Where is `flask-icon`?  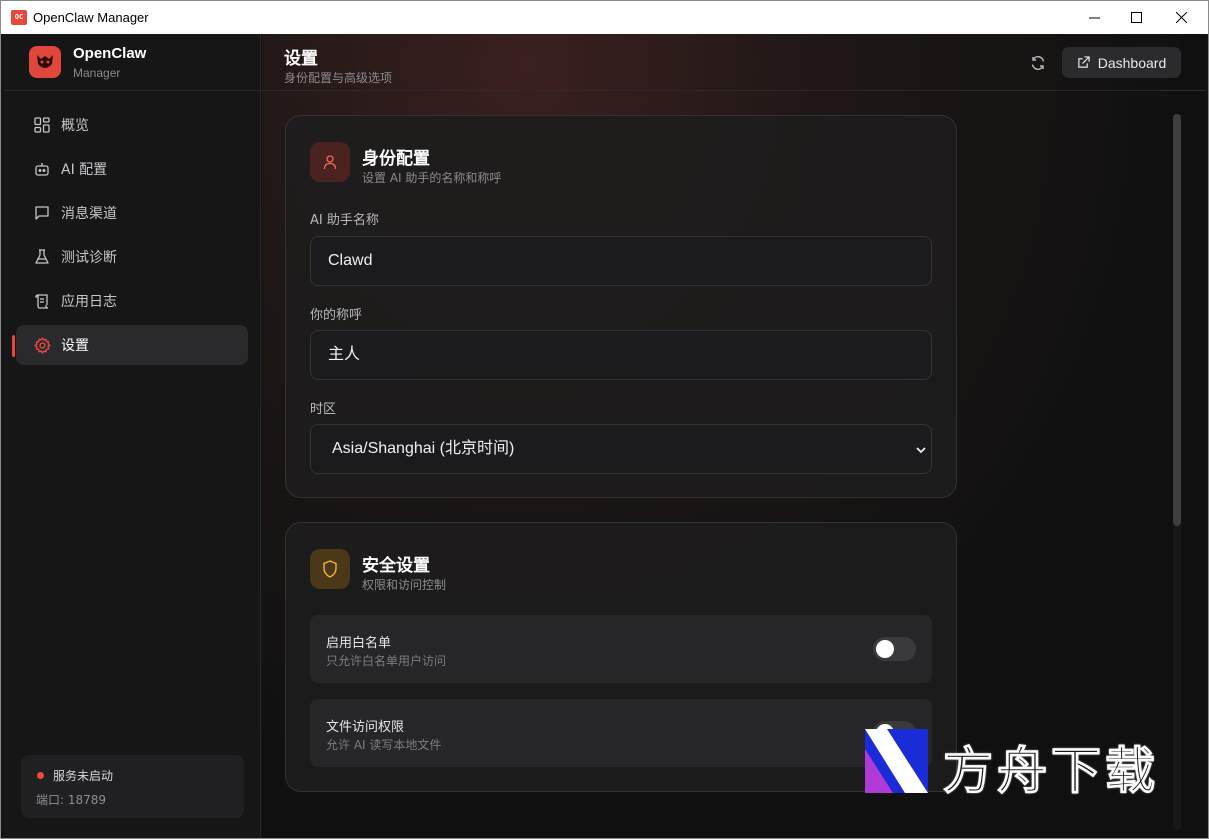
flask-icon is located at coordinates (42, 257).